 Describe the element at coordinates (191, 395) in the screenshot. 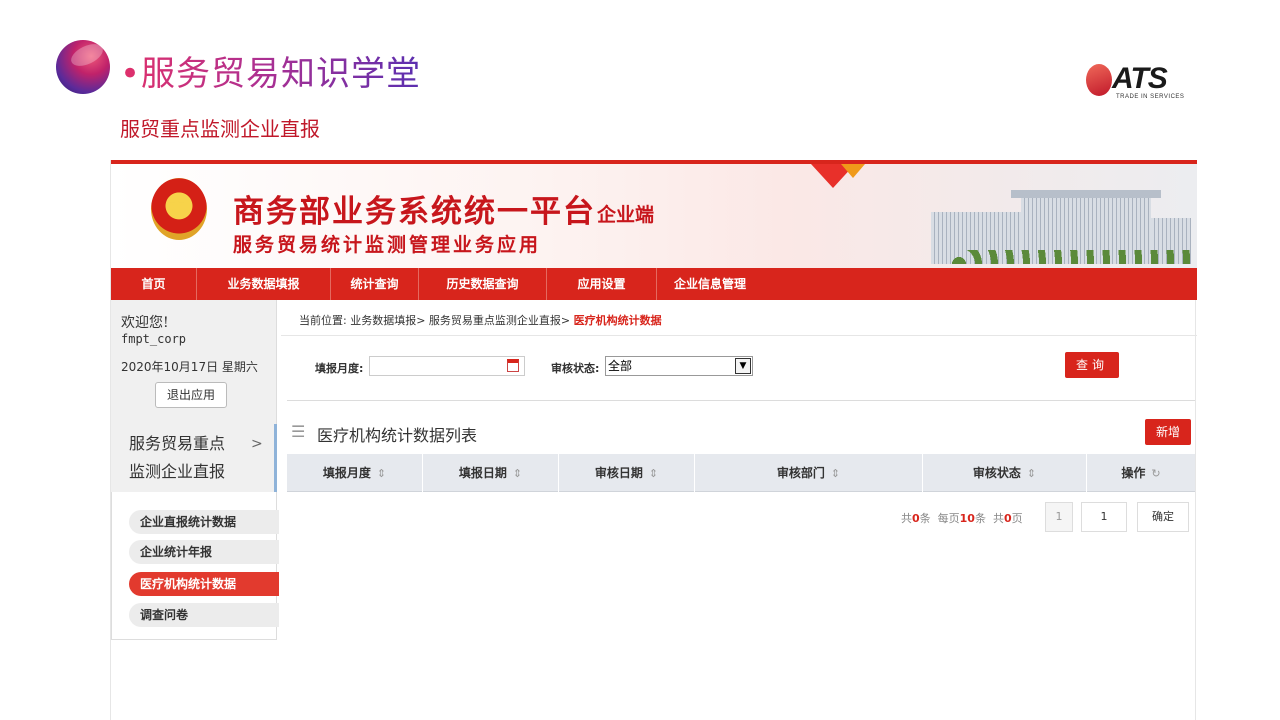

I see `logout-button: 退出应用` at that location.